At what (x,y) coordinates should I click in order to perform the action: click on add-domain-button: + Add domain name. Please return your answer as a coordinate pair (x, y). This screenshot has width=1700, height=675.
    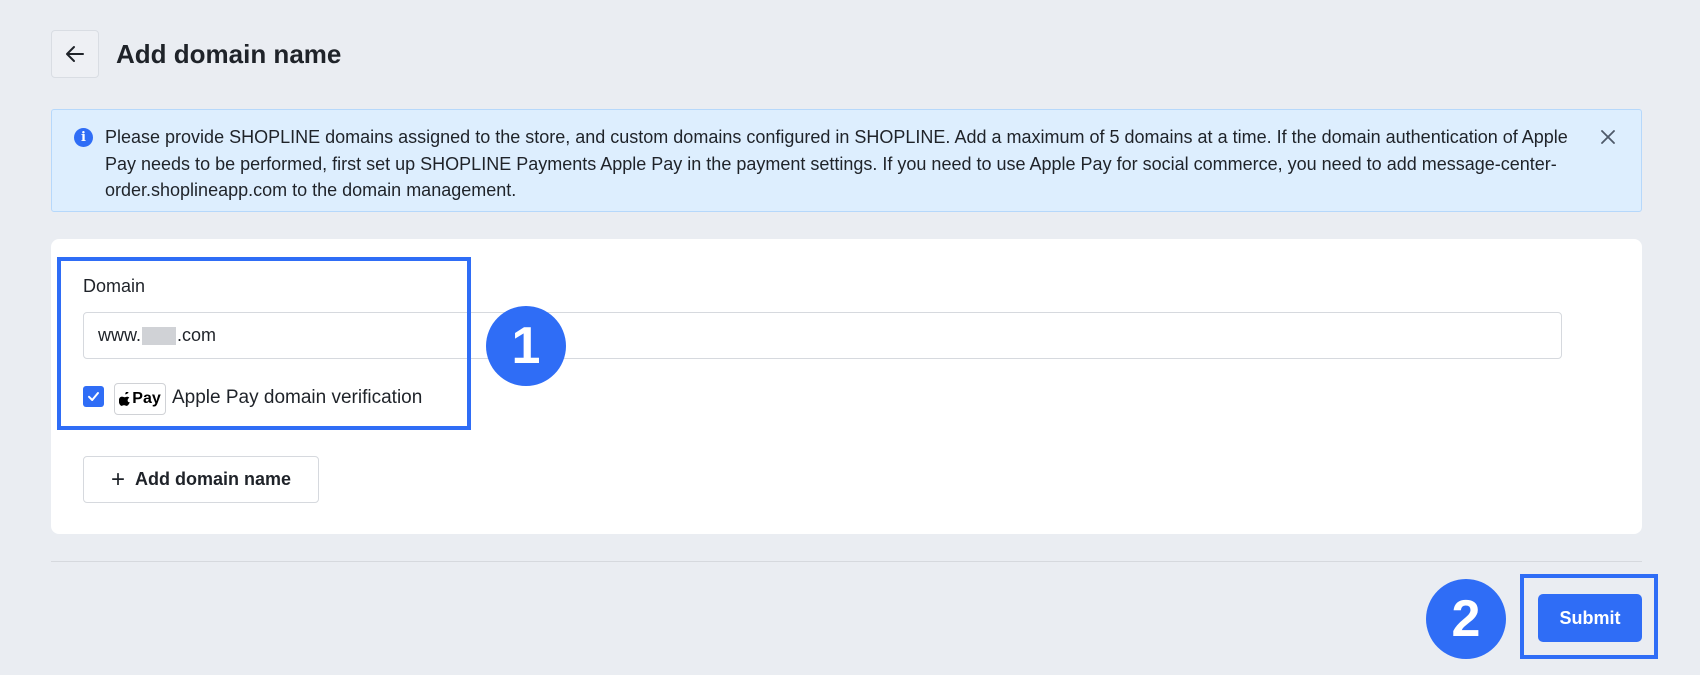
    Looking at the image, I should click on (201, 479).